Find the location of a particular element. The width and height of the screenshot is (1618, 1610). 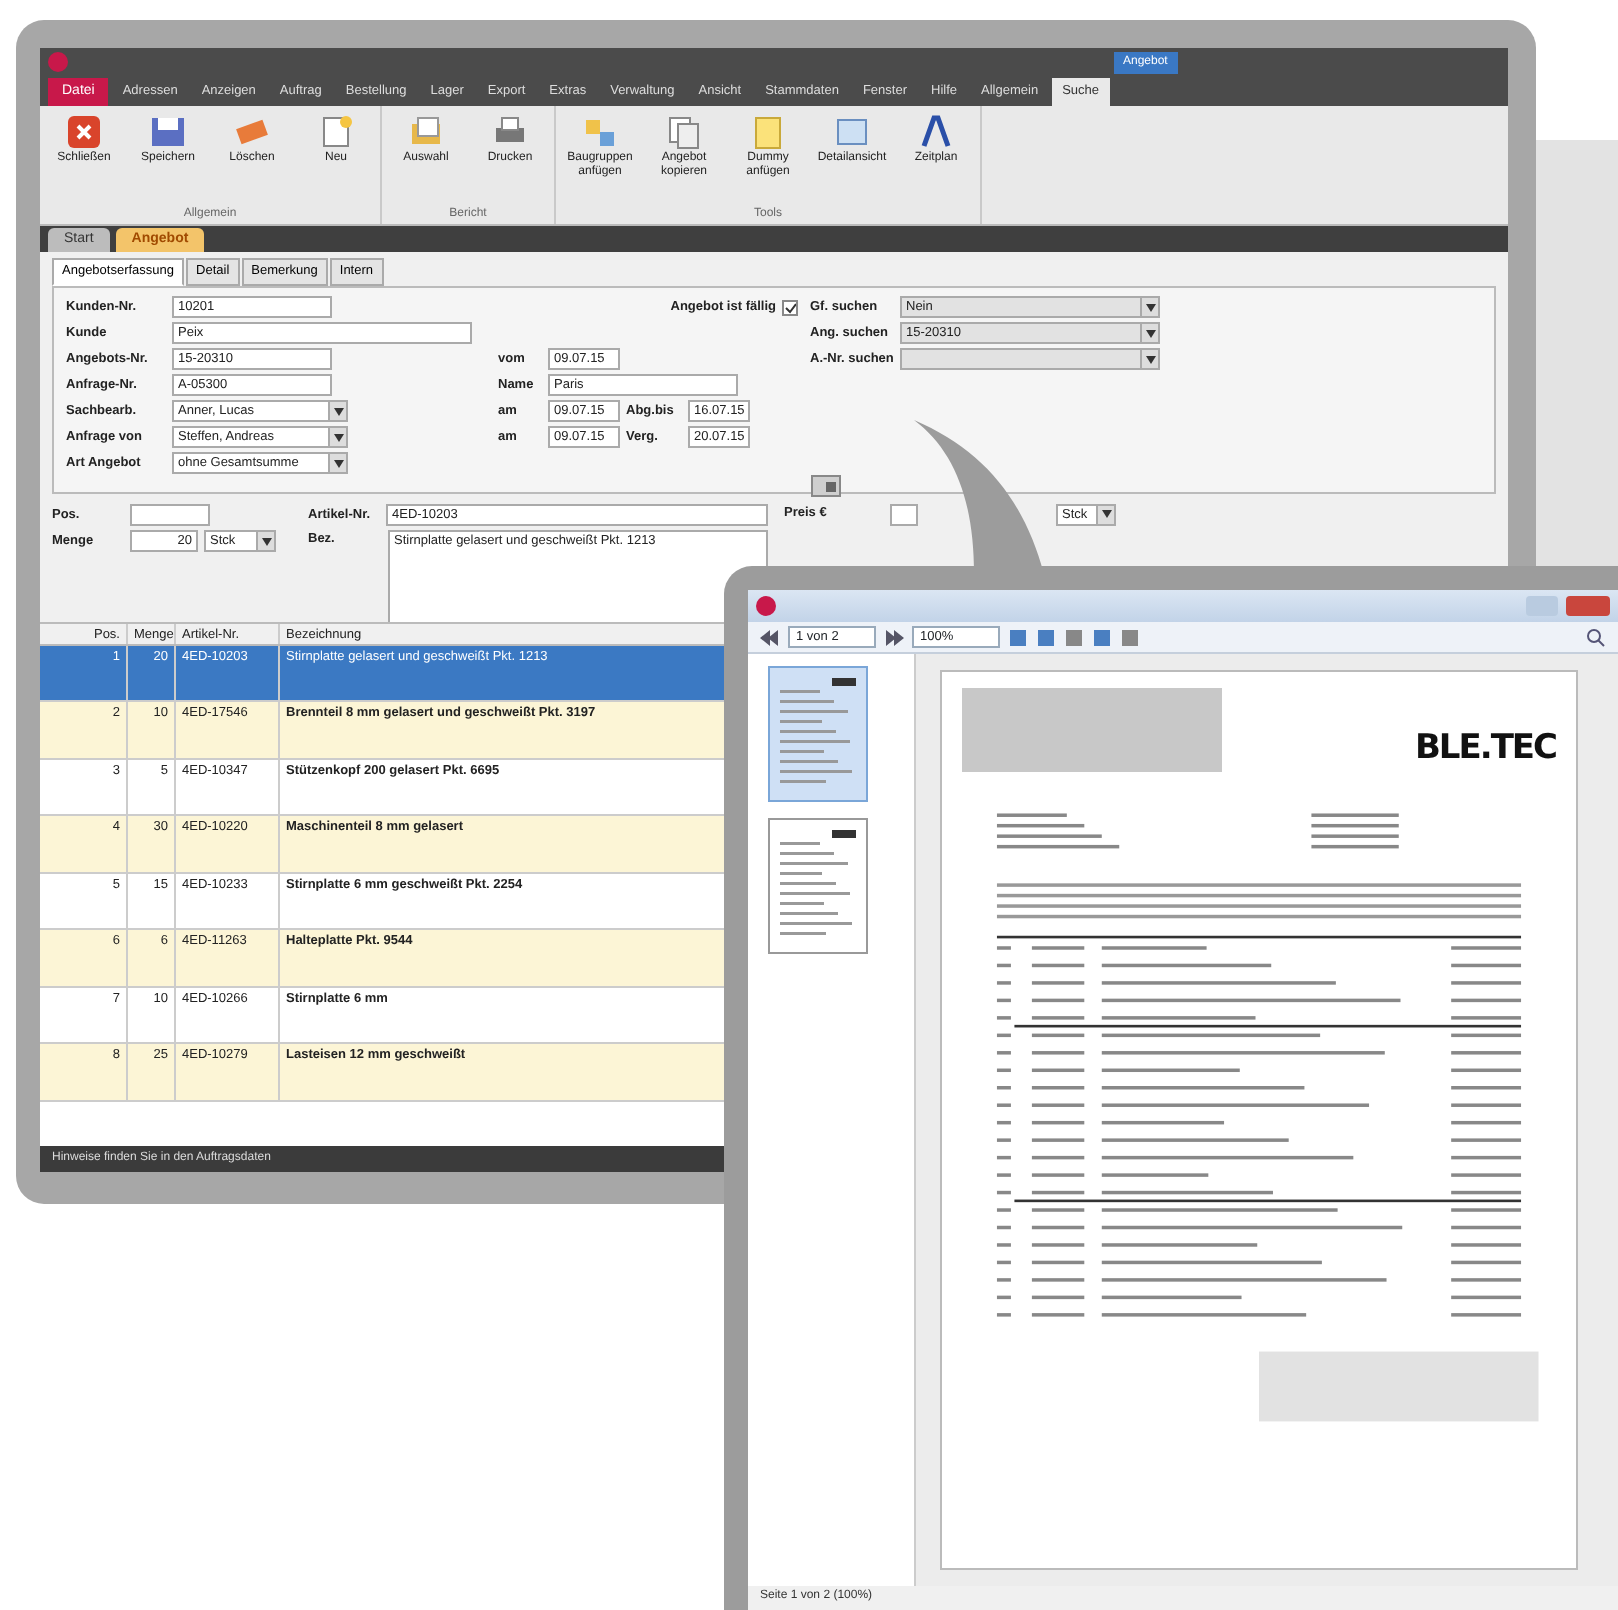

logo: BLE.TEC is located at coordinates (1485, 749).